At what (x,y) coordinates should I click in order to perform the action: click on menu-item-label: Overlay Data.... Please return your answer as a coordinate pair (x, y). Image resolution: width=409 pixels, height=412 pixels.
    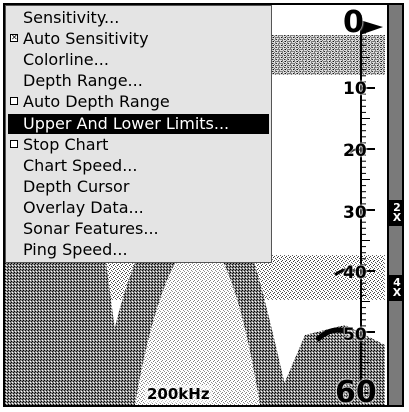
    Looking at the image, I should click on (83, 207).